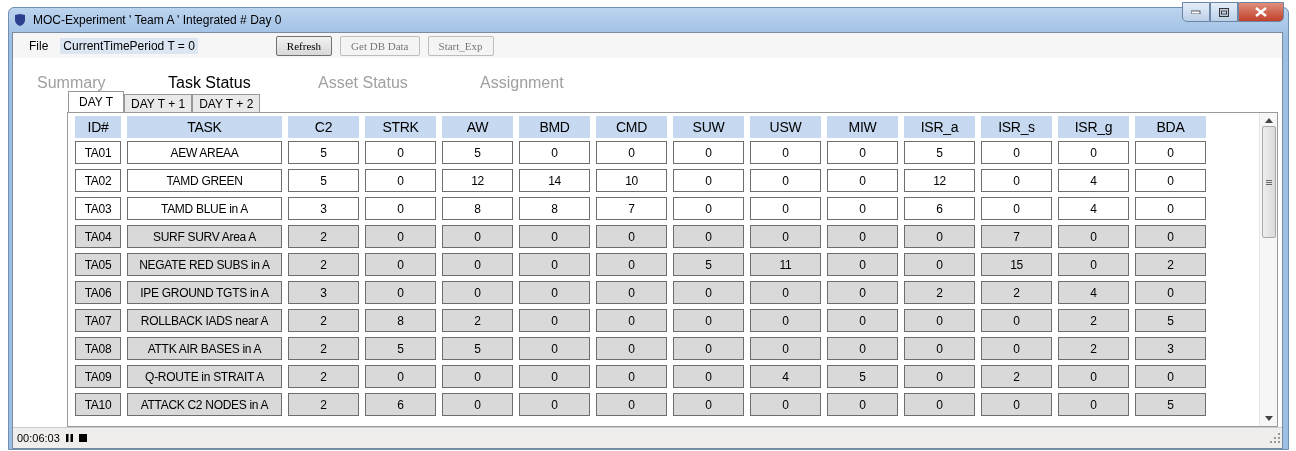  What do you see at coordinates (204, 404) in the screenshot?
I see `table-cell: ATTACK C2 NODES in A` at bounding box center [204, 404].